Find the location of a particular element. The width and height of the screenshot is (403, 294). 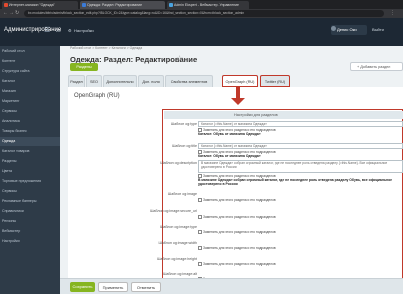

field-label: Шаблон og:description is located at coordinates (178, 163).